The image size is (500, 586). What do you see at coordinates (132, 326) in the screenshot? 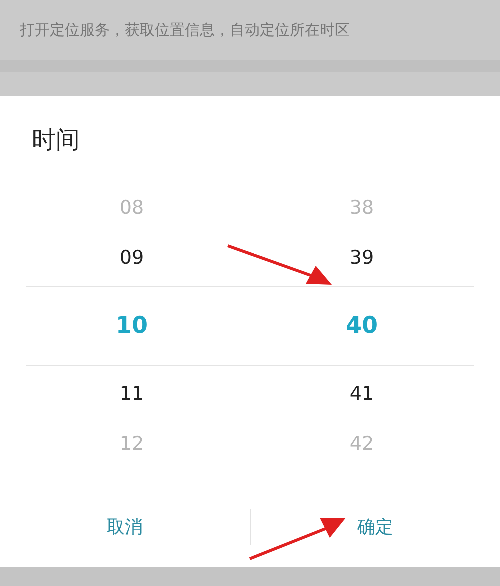
I see `hour-option: 10` at bounding box center [132, 326].